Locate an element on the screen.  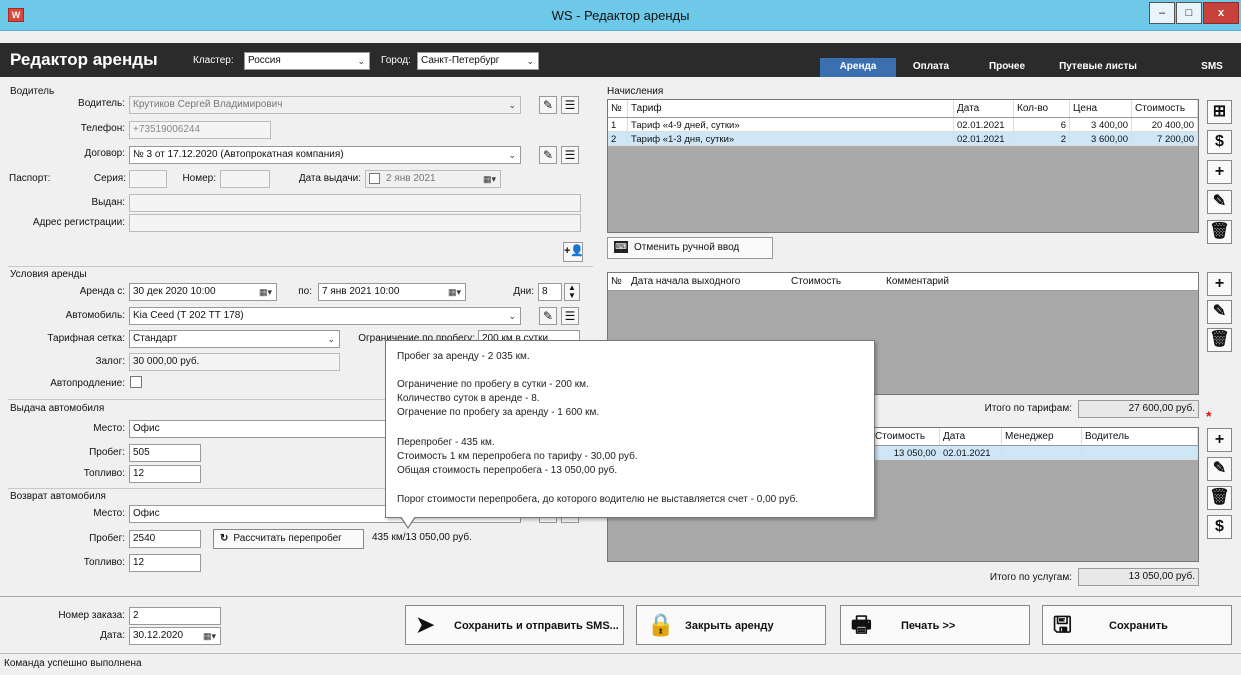
close-button: x is located at coordinates (1221, 13).